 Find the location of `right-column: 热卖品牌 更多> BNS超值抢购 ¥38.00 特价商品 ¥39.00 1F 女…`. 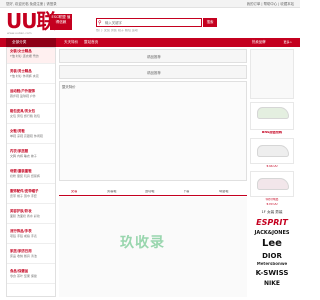

right-column: 热卖品牌 更多> BNS超值抢购 ¥38.00 特价商品 ¥39.00 1F 女… is located at coordinates (272, 167).